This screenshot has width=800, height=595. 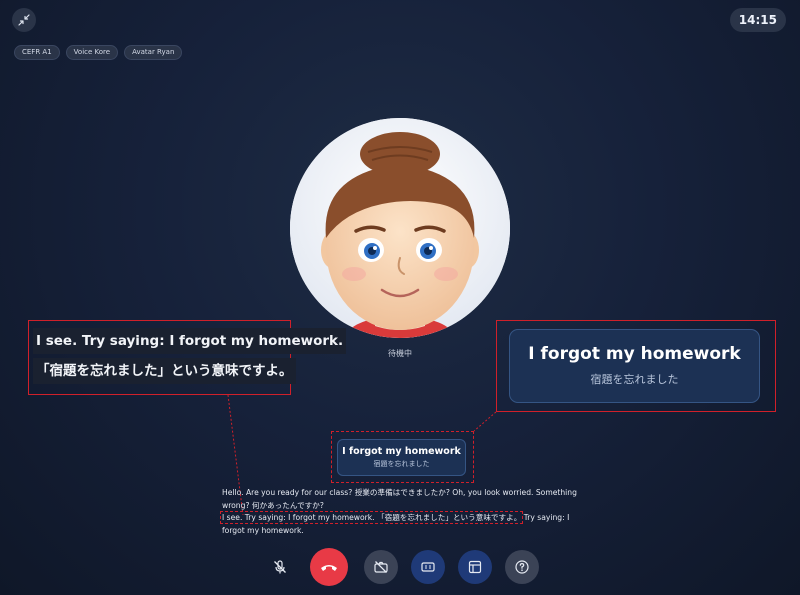 I want to click on avatar, so click(x=400, y=228).